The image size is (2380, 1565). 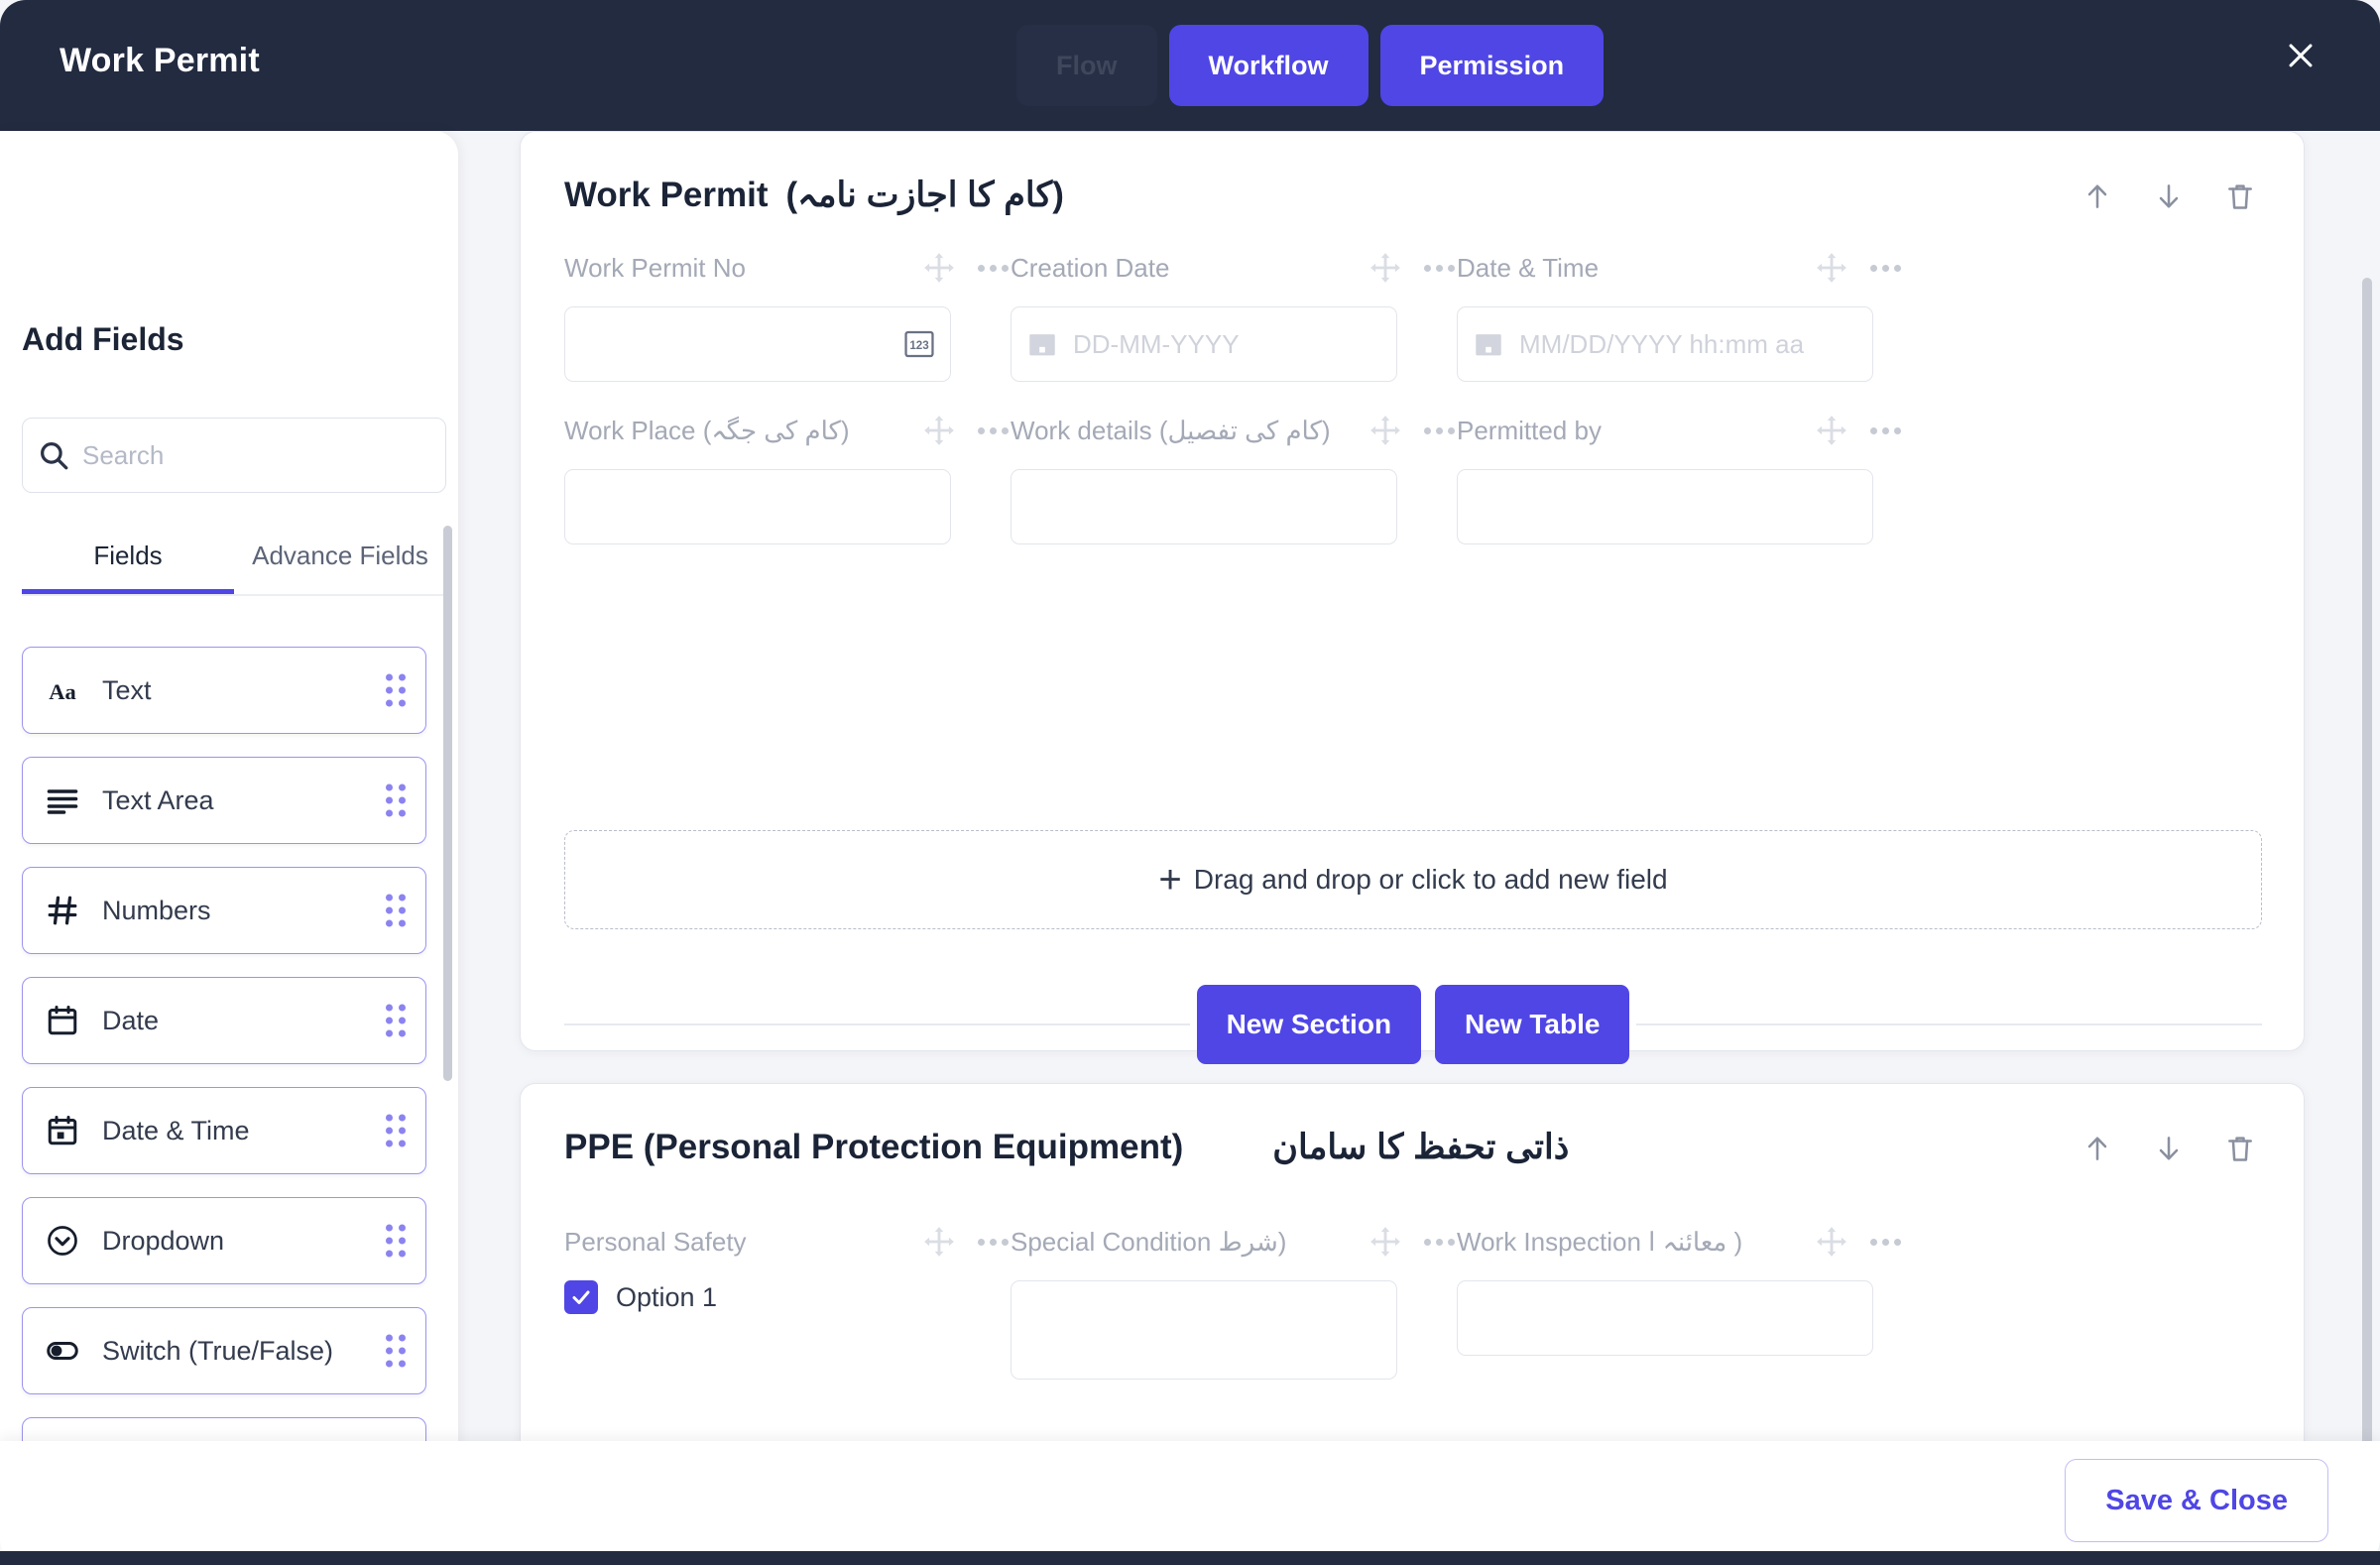 What do you see at coordinates (224, 1020) in the screenshot?
I see `field-palette-item-date: Date` at bounding box center [224, 1020].